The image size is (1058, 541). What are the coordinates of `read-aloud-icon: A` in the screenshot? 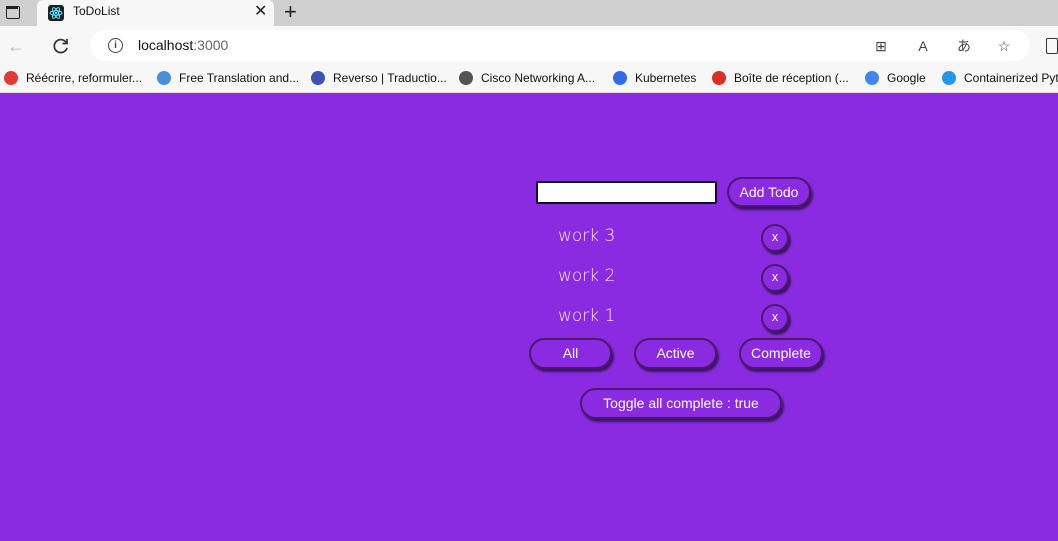 It's located at (923, 46).